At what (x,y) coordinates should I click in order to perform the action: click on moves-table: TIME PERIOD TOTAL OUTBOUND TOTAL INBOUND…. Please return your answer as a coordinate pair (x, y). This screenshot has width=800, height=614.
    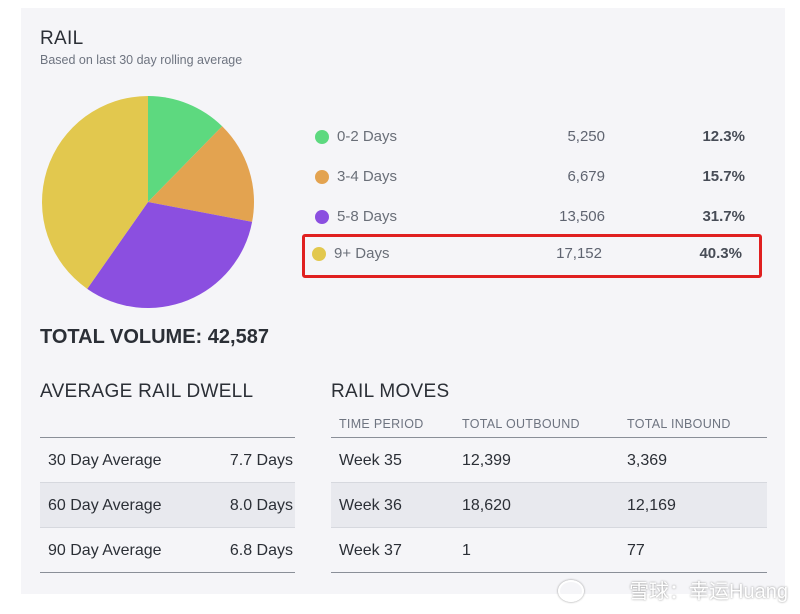
    Looking at the image, I should click on (549, 491).